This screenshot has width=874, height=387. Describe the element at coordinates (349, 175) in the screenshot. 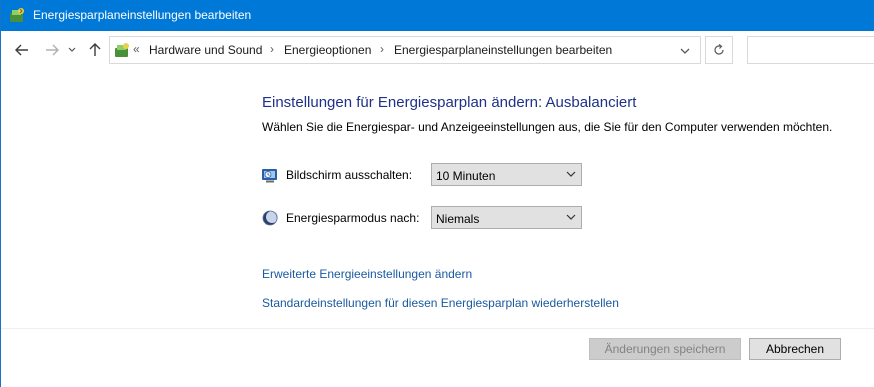

I see `display-off-label: Bildschirm ausschalten:` at that location.